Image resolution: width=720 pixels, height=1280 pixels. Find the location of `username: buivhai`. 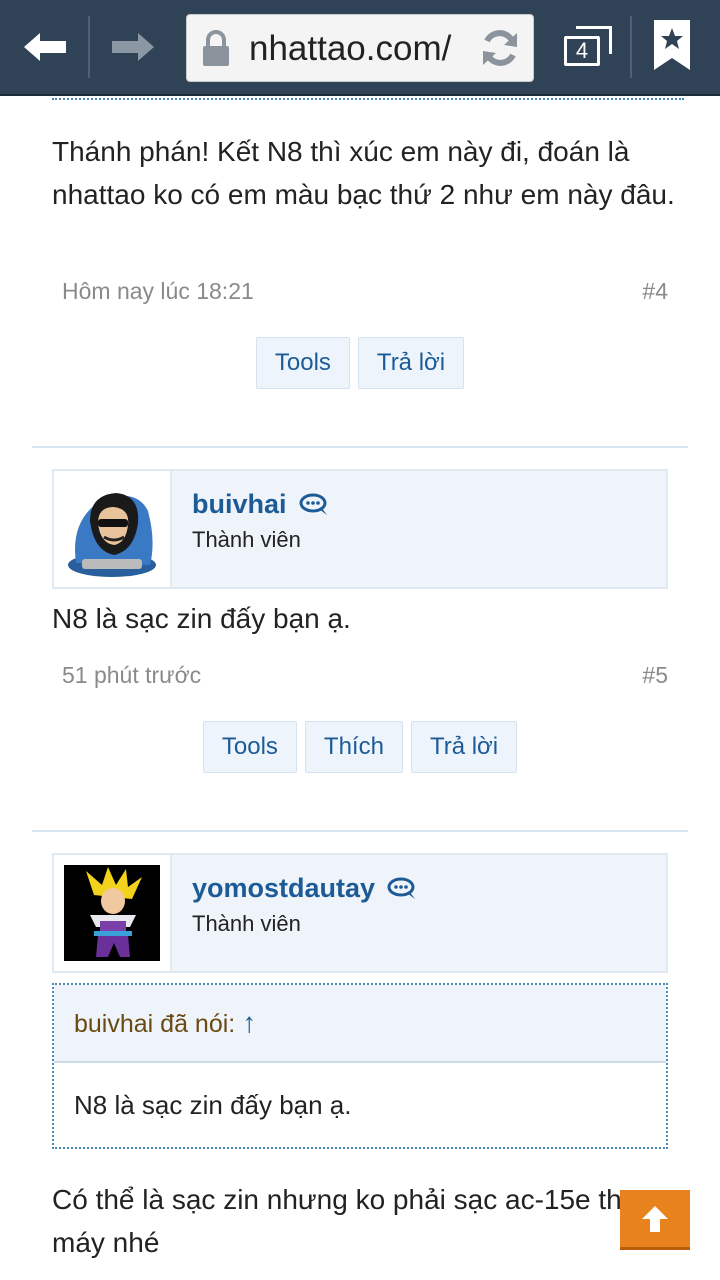

username: buivhai is located at coordinates (239, 504).